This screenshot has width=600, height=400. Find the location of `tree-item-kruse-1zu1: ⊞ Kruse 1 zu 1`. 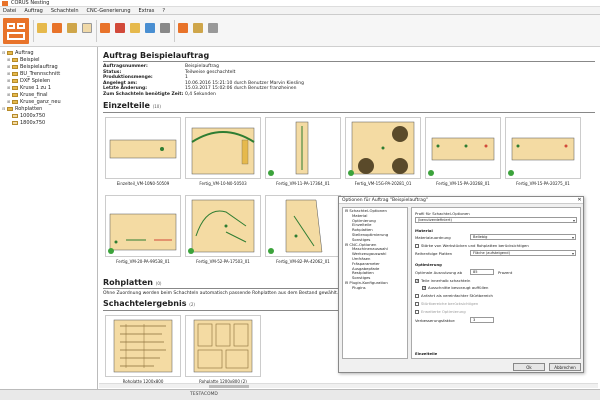

tree-item-kruse-1zu1: ⊞ Kruse 1 zu 1 is located at coordinates (48, 87).